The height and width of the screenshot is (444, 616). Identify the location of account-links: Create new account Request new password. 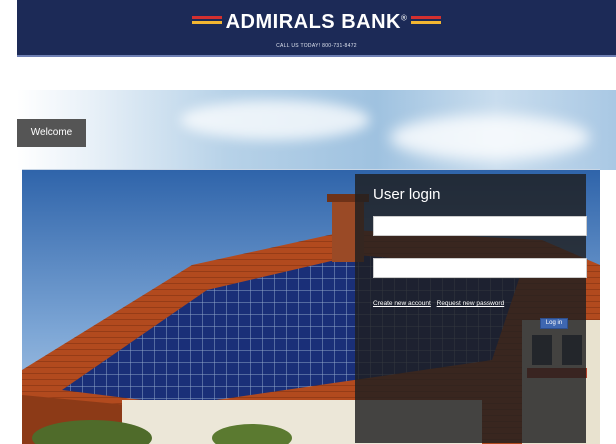
(440, 303).